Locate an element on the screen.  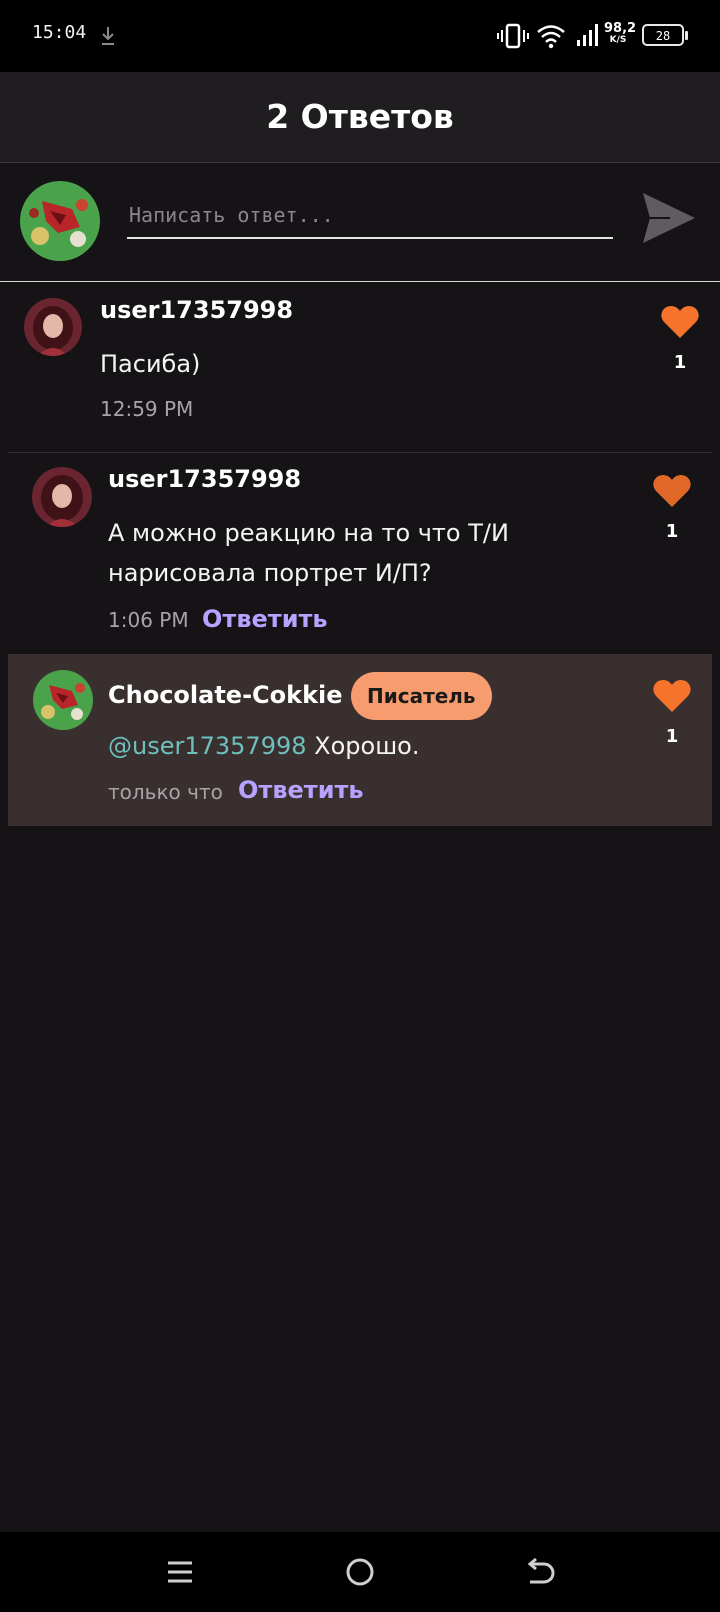
header: 2 Ответов is located at coordinates (360, 117).